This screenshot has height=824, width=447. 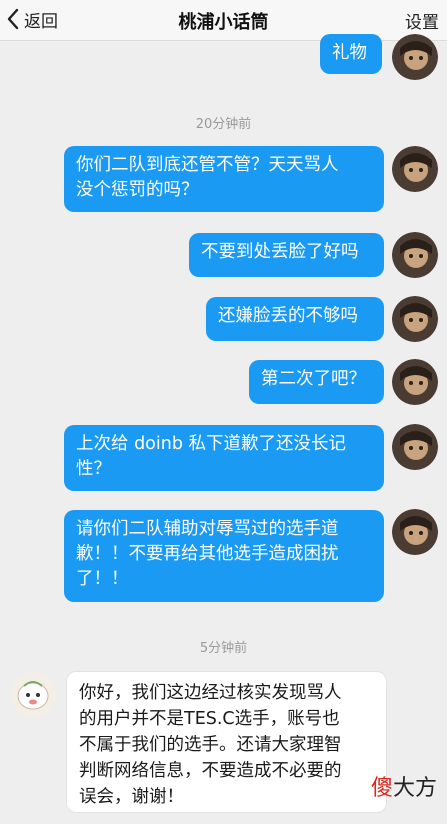 What do you see at coordinates (207, 165) in the screenshot?
I see `message-text-line: 你们二队到底还管不管？天天骂人` at bounding box center [207, 165].